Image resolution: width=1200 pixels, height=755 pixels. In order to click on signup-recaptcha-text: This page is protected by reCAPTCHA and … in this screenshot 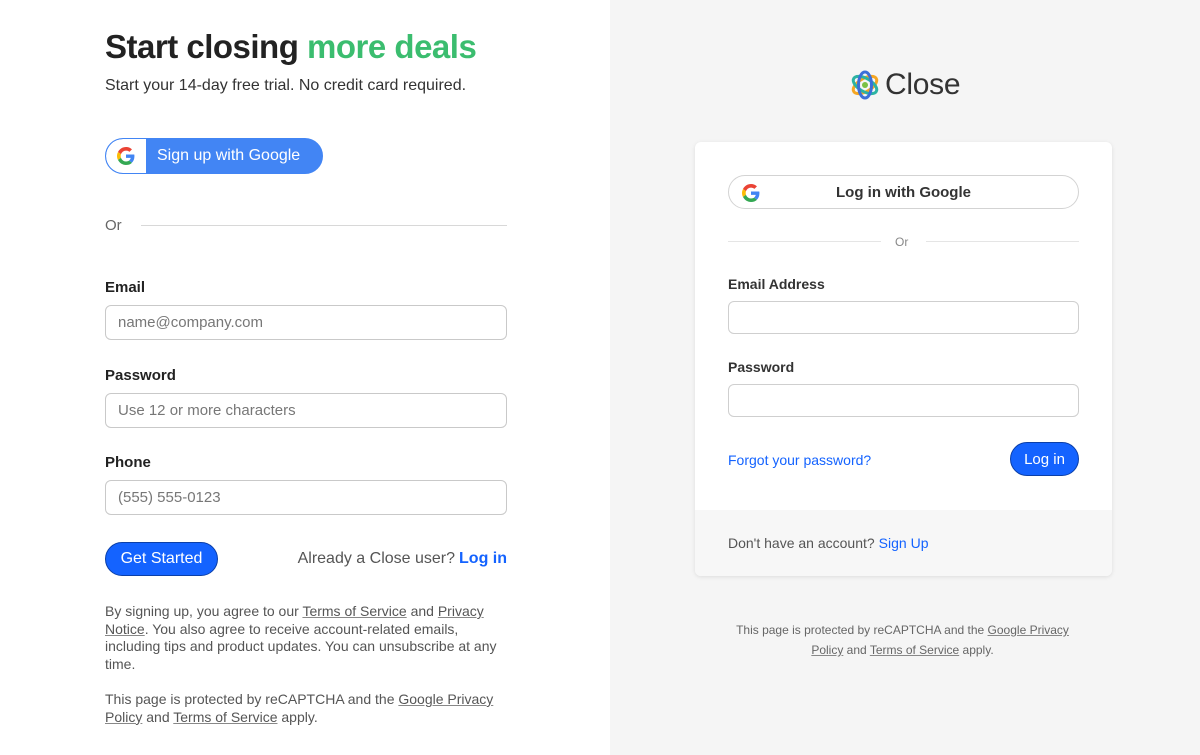, I will do `click(305, 708)`.